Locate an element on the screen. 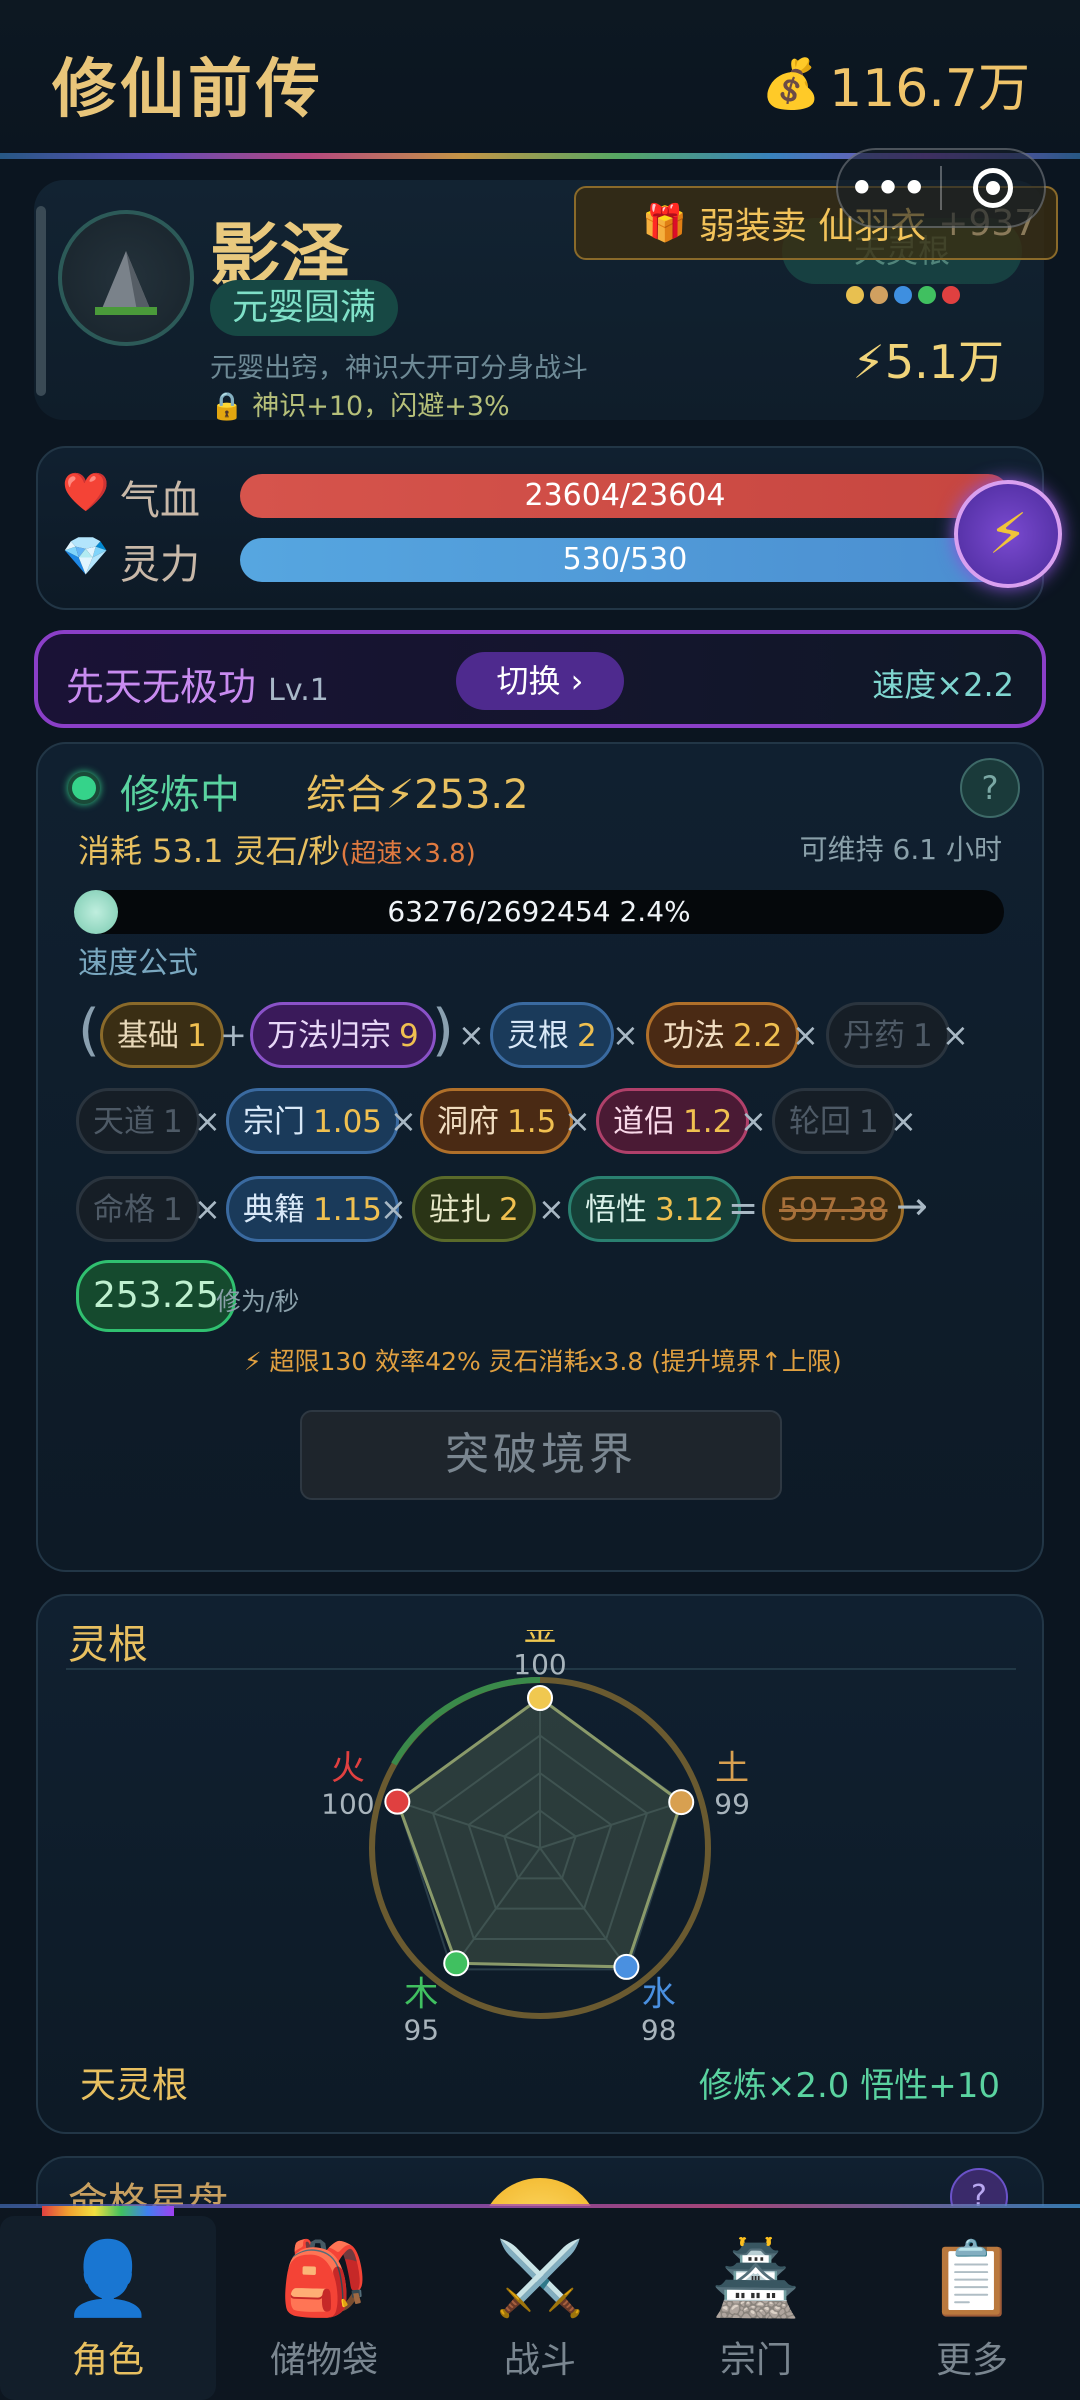 This screenshot has height=2400, width=1080. factor-label: 万法归宗 is located at coordinates (329, 1036).